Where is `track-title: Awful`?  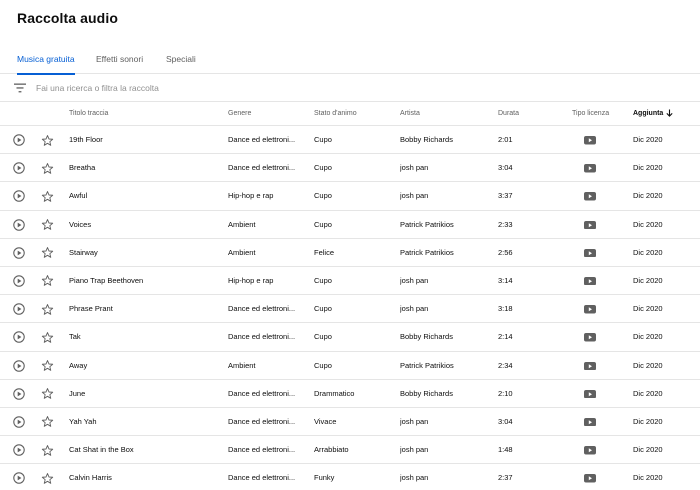
track-title: Awful is located at coordinates (144, 196).